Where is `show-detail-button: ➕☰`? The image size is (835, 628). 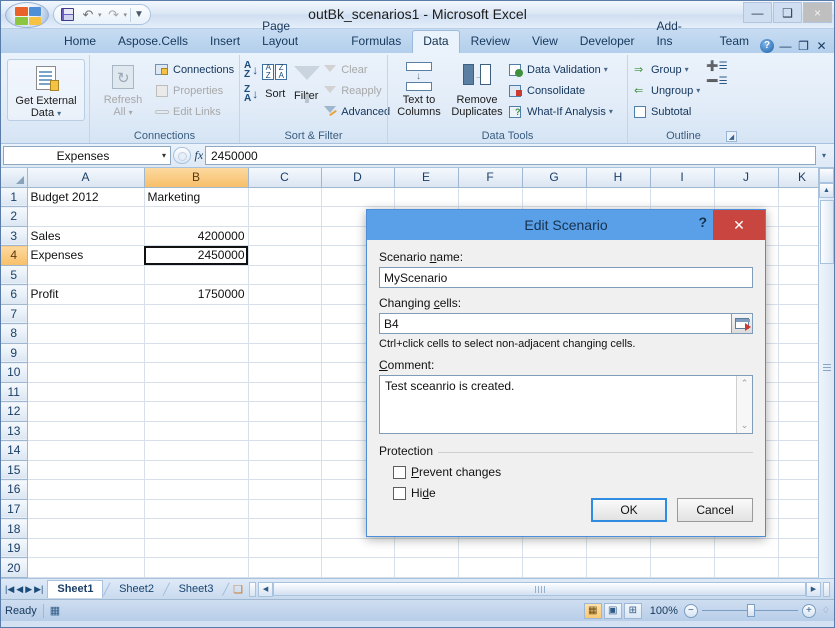 show-detail-button: ➕☰ is located at coordinates (716, 66).